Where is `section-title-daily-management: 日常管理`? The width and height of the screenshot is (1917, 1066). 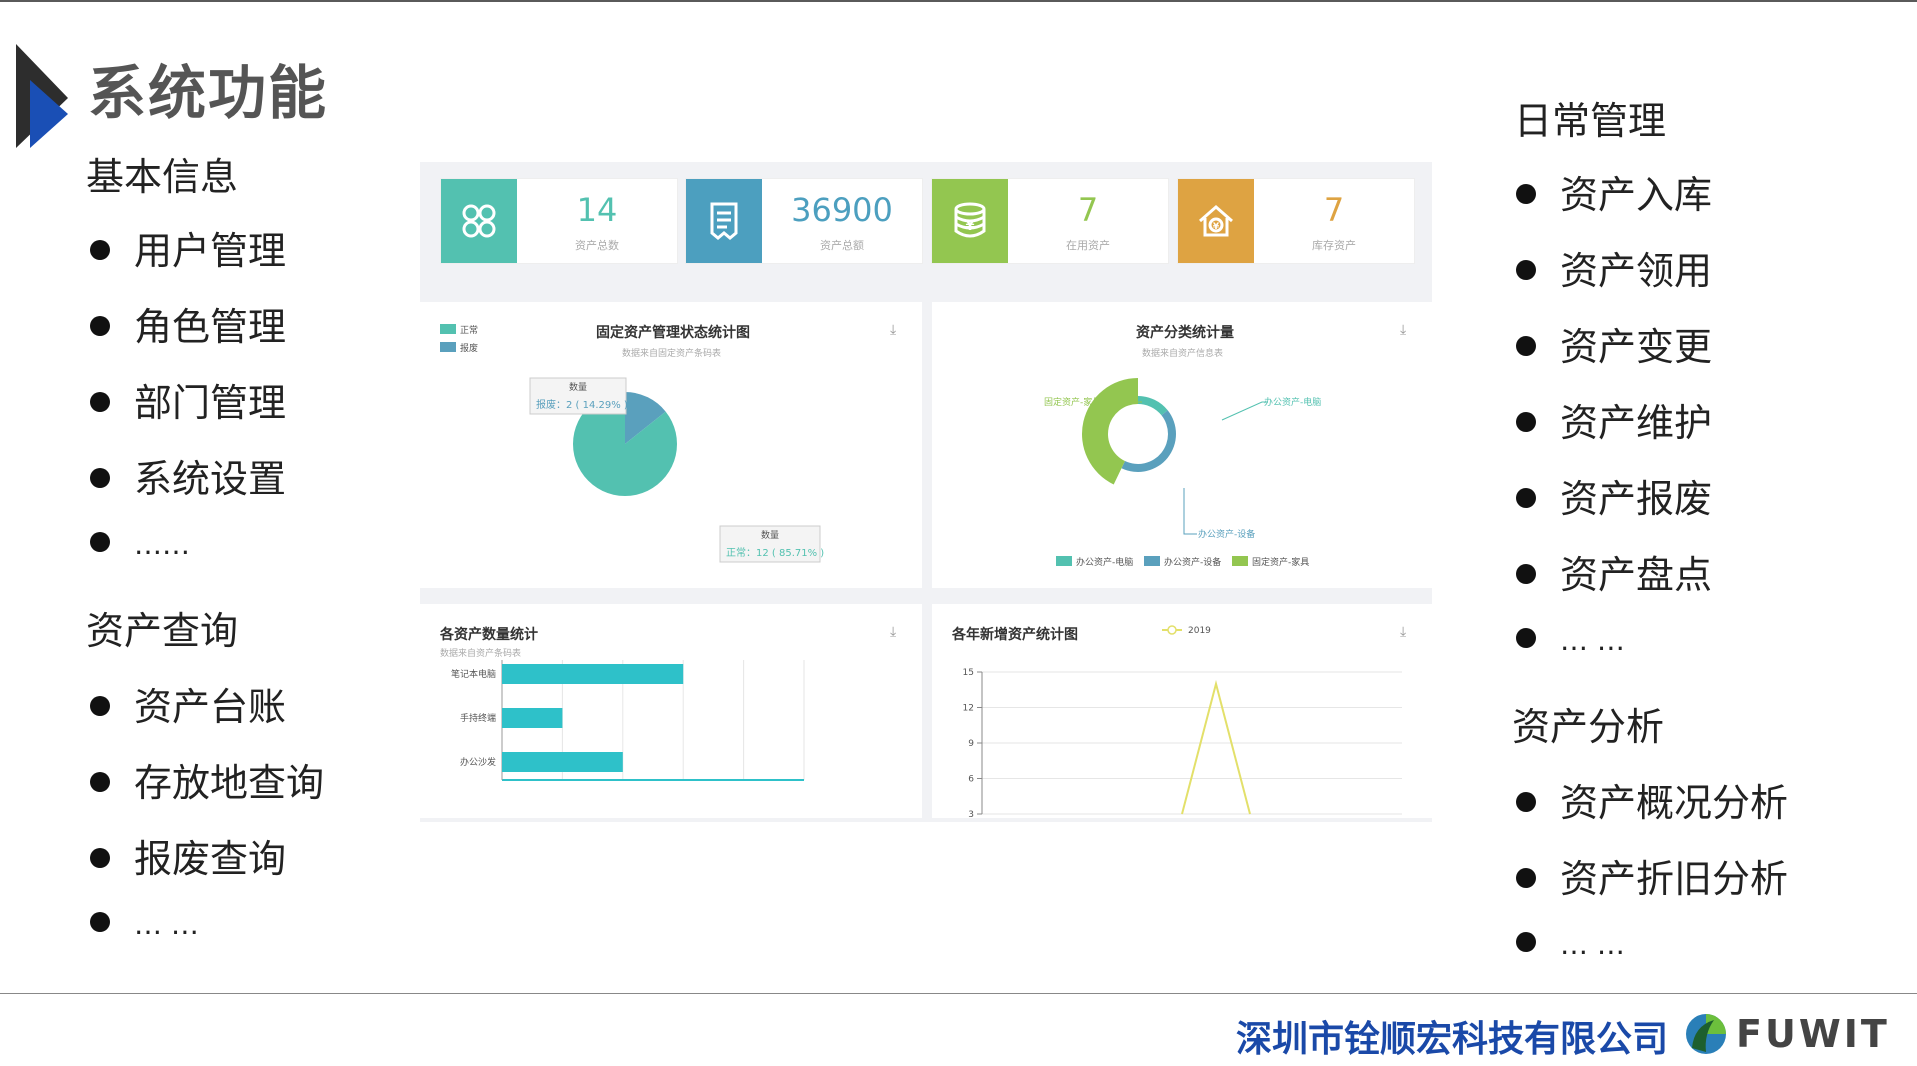
section-title-daily-management: 日常管理 is located at coordinates (1590, 121).